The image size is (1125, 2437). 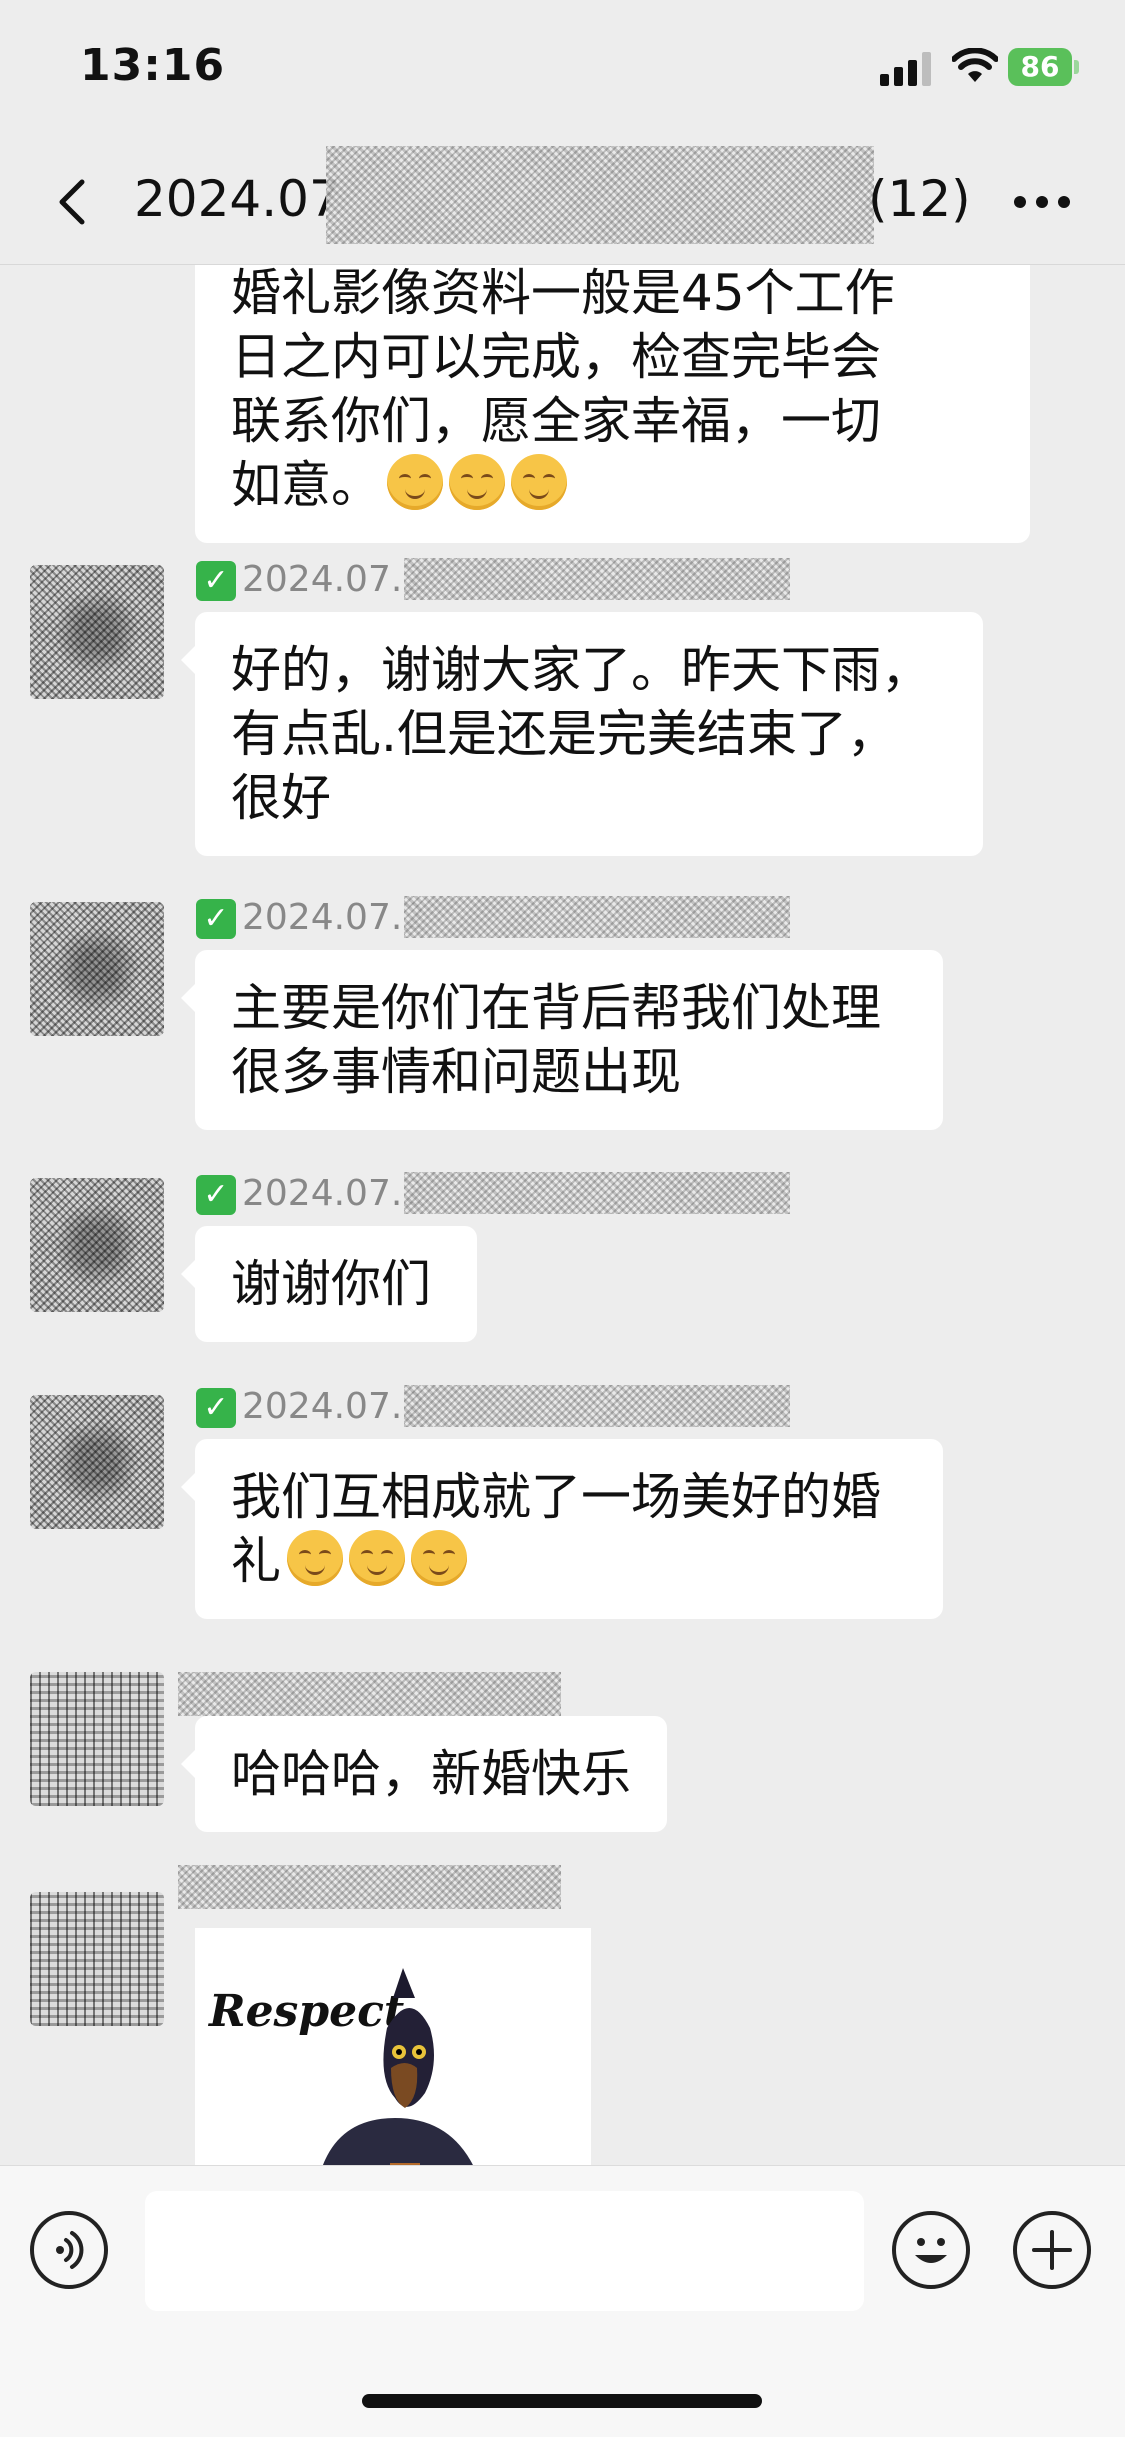 I want to click on message-bubble: 谢谢你们, so click(x=329, y=1284).